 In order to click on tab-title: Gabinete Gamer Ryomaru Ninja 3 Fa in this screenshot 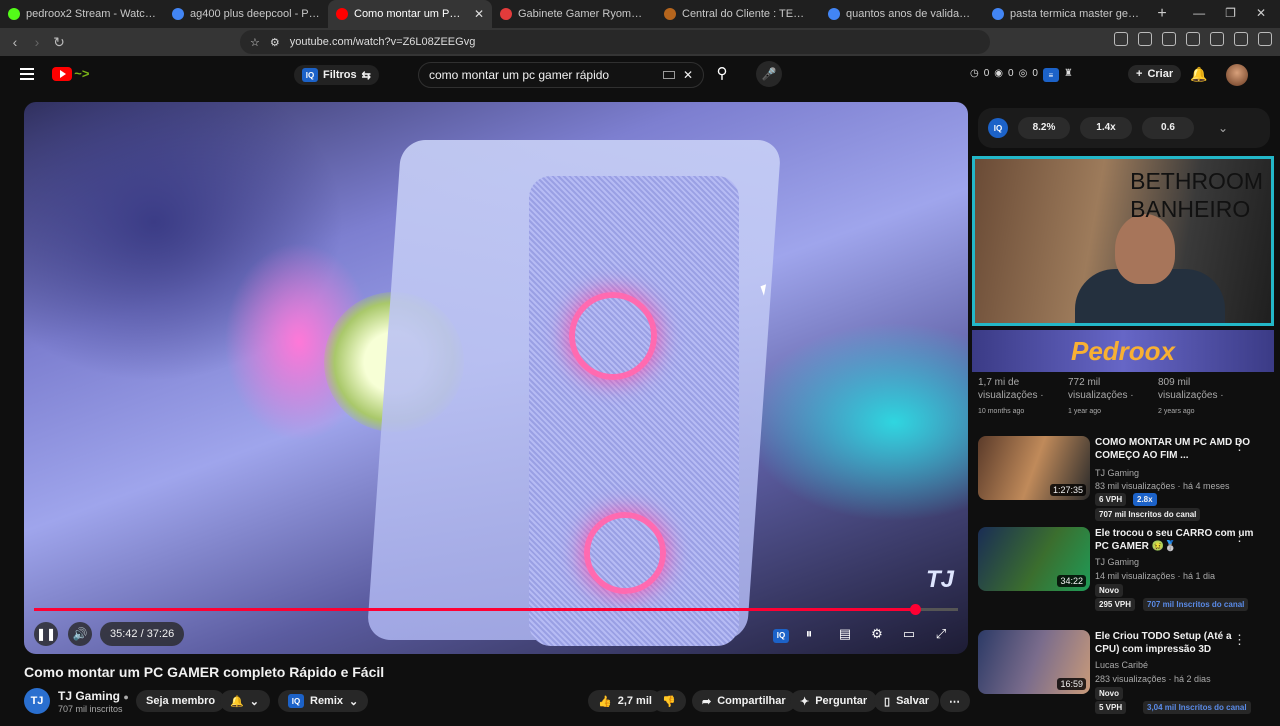, I will do `click(583, 14)`.